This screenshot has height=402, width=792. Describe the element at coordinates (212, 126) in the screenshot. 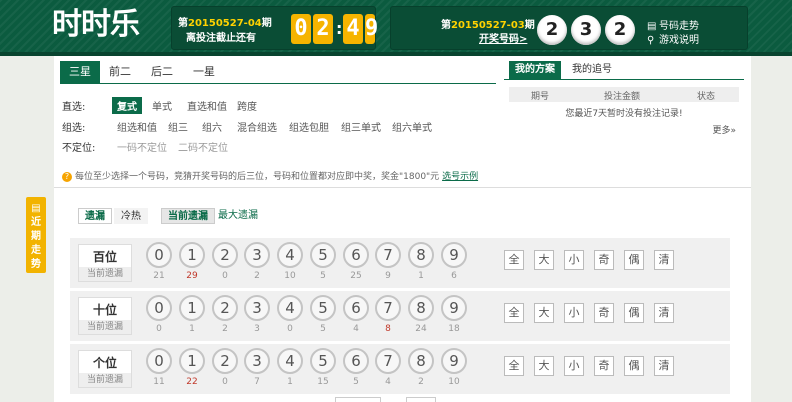

I see `option-group-six: 组六` at that location.